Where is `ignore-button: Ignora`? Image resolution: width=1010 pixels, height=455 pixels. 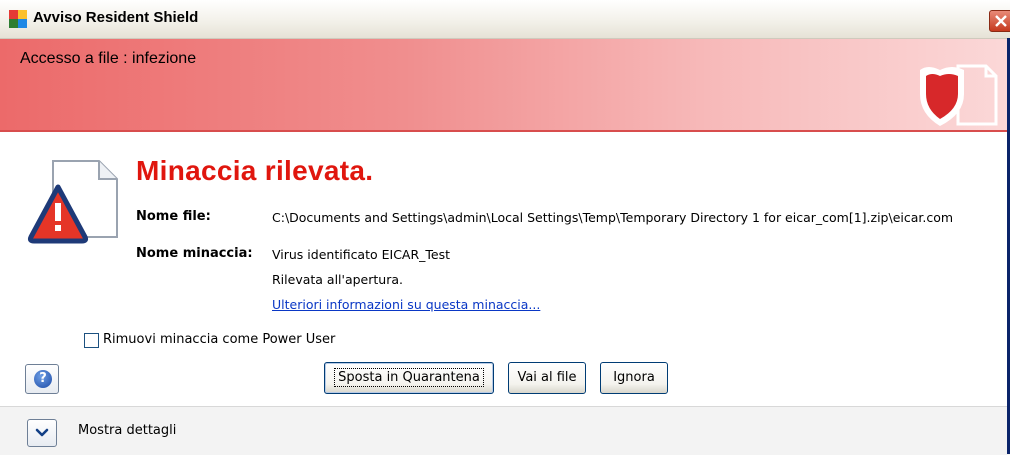
ignore-button: Ignora is located at coordinates (634, 378).